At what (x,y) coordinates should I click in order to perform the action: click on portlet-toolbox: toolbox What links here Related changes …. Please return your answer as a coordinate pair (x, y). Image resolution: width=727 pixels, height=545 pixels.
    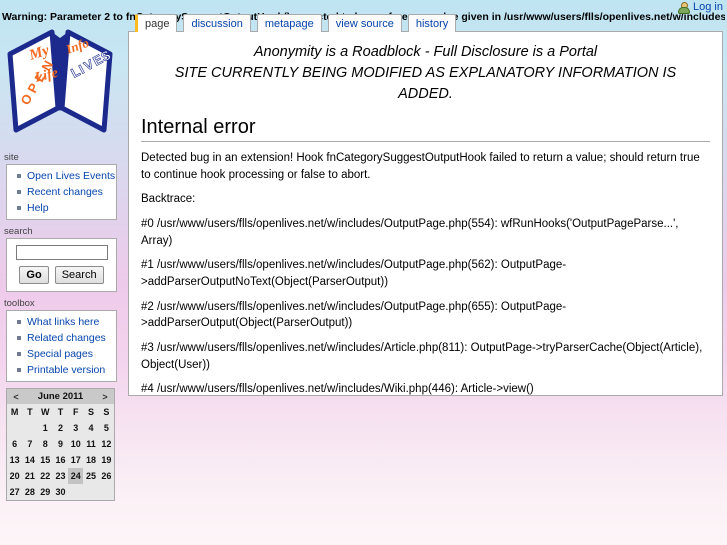
    Looking at the image, I should click on (60, 340).